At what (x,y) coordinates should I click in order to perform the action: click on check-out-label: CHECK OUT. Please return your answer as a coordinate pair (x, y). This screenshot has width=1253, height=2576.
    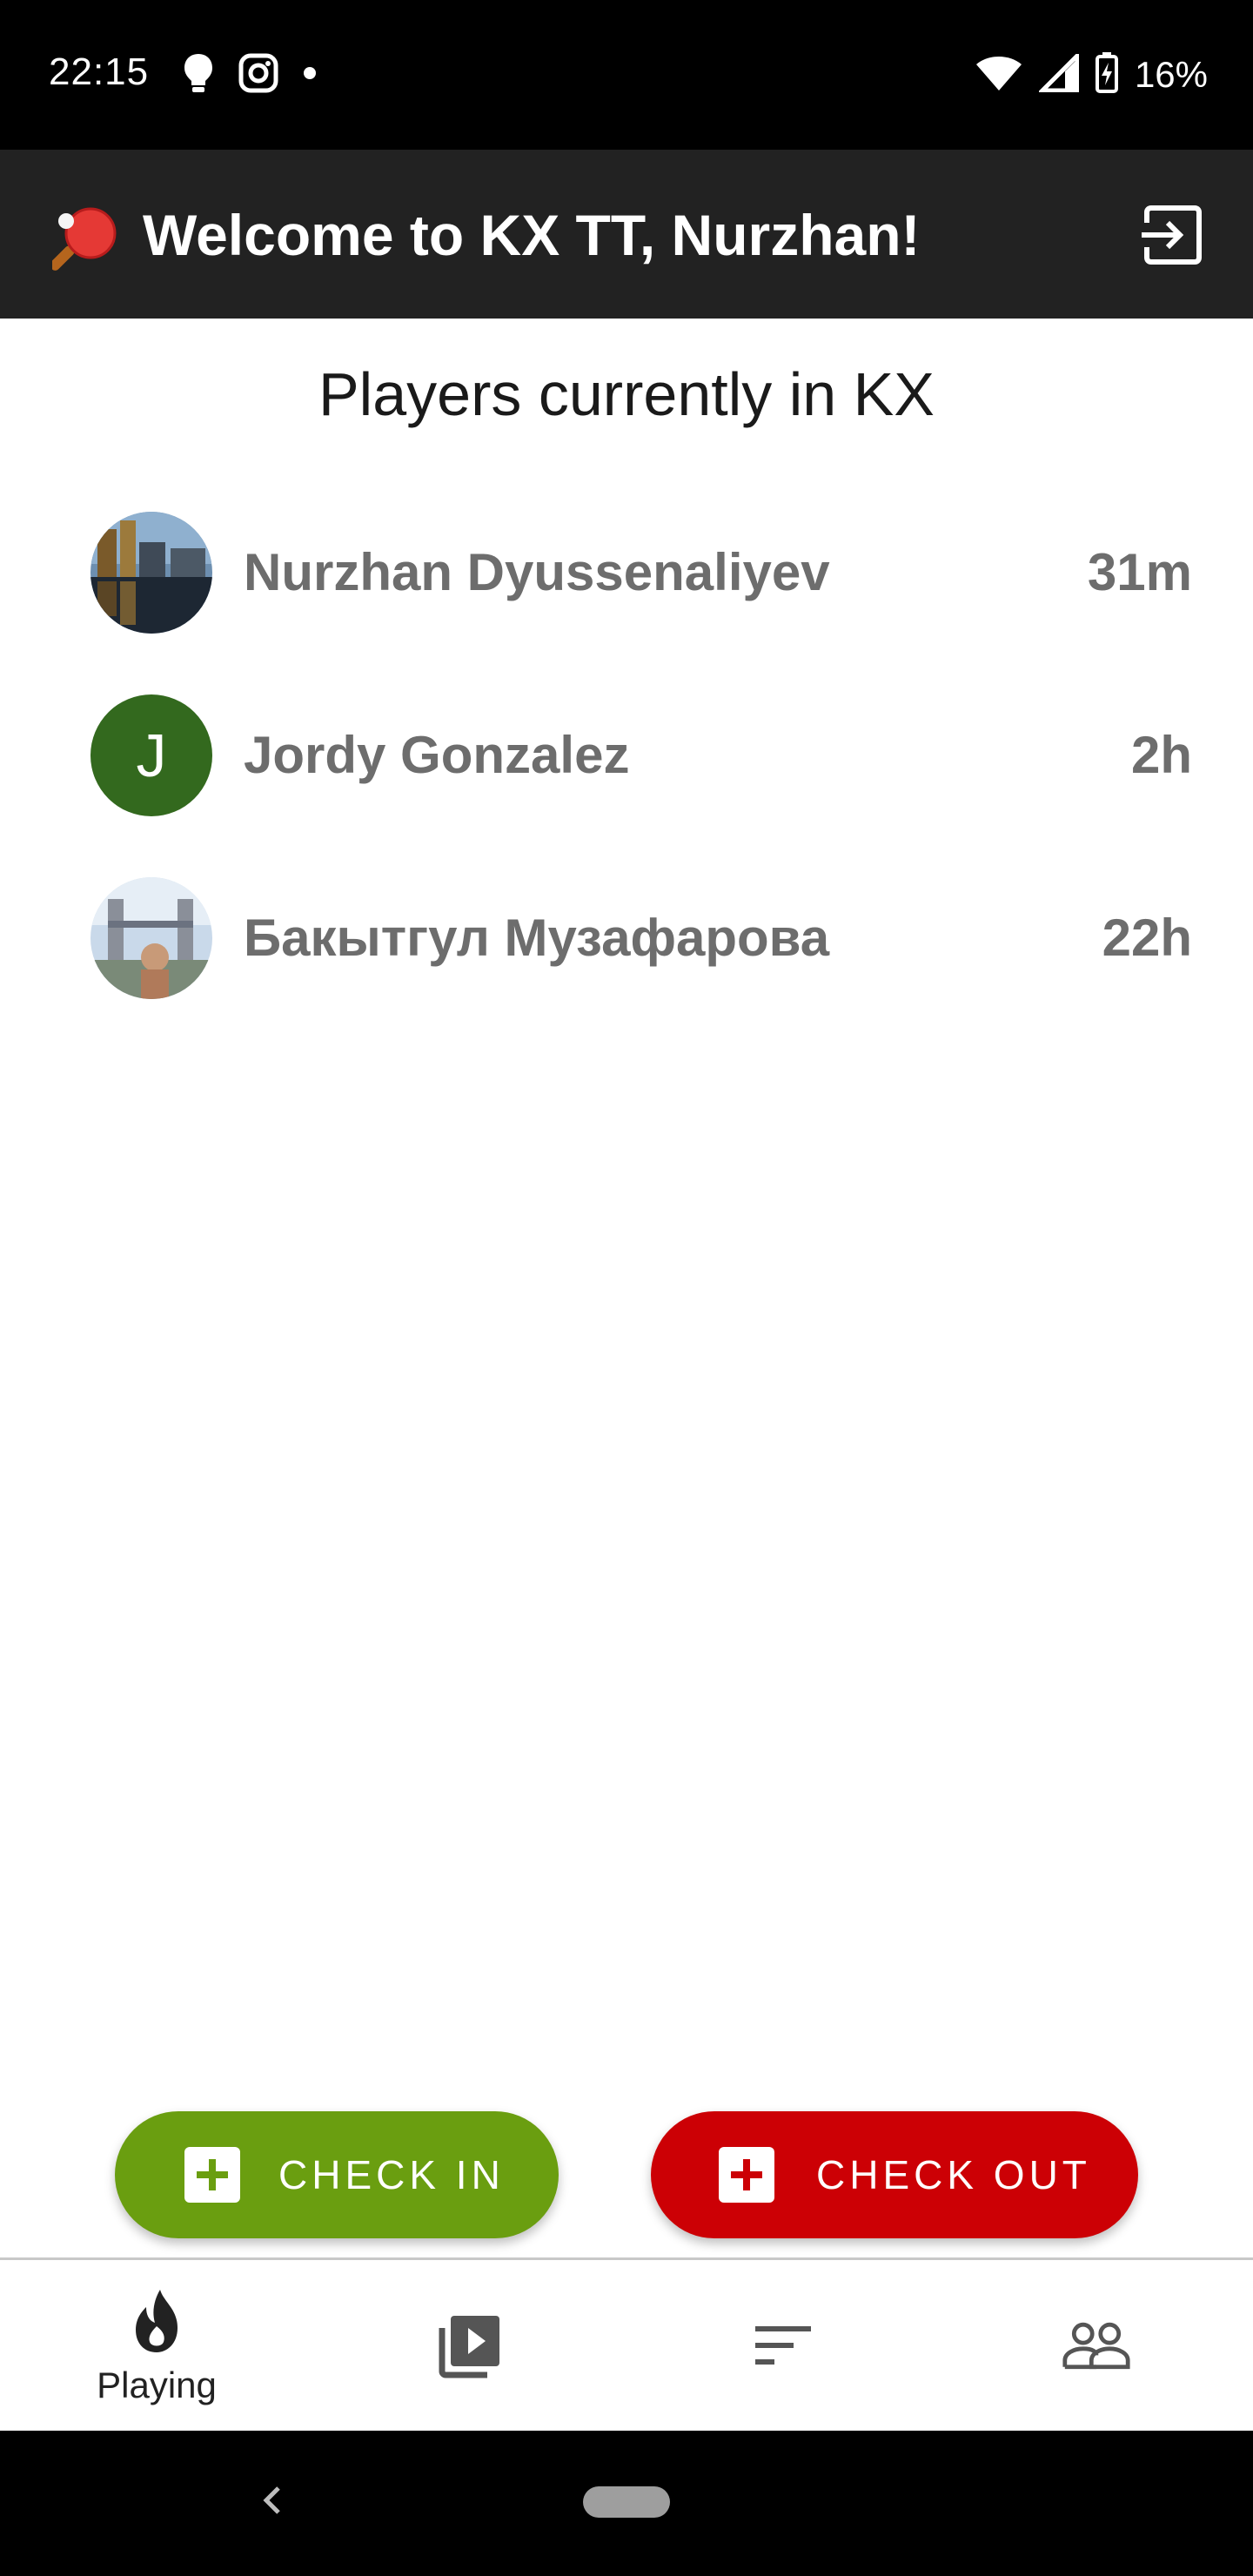
    Looking at the image, I should click on (953, 2174).